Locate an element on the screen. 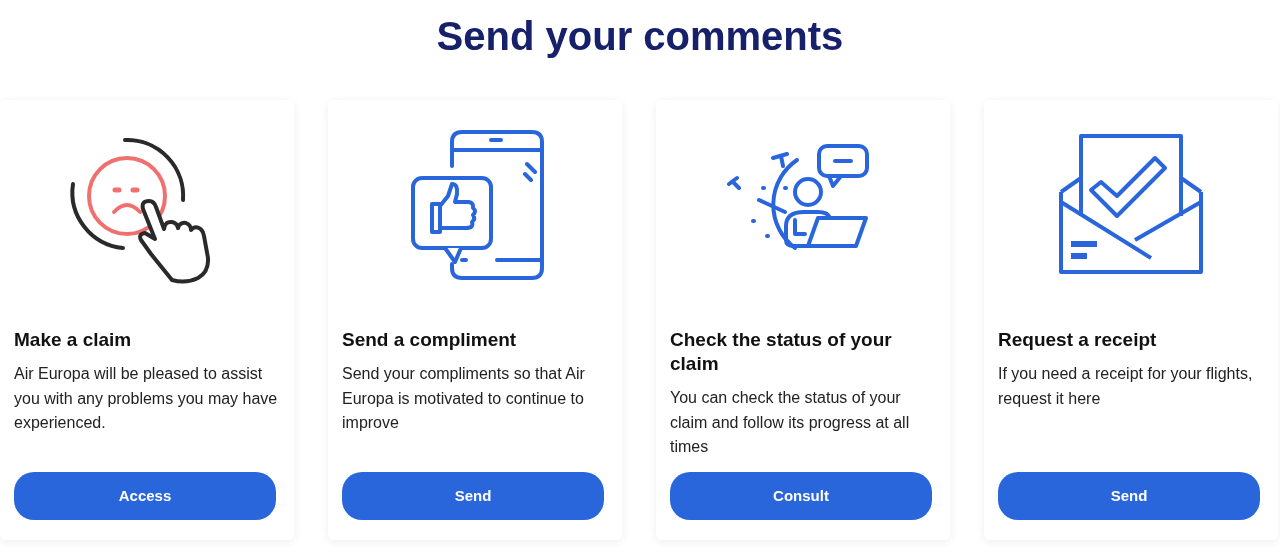 This screenshot has height=557, width=1280. action-button: Access is located at coordinates (145, 496).